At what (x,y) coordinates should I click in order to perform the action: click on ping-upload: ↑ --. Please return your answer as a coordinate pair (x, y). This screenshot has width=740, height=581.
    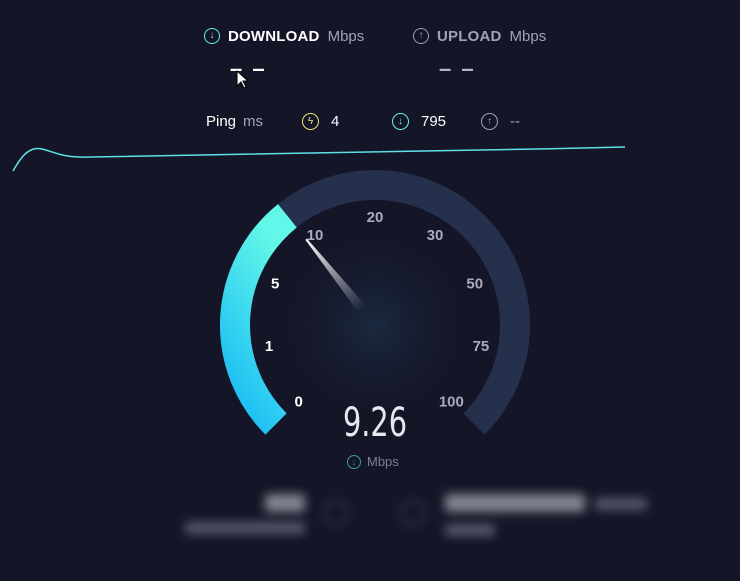
    Looking at the image, I should click on (500, 121).